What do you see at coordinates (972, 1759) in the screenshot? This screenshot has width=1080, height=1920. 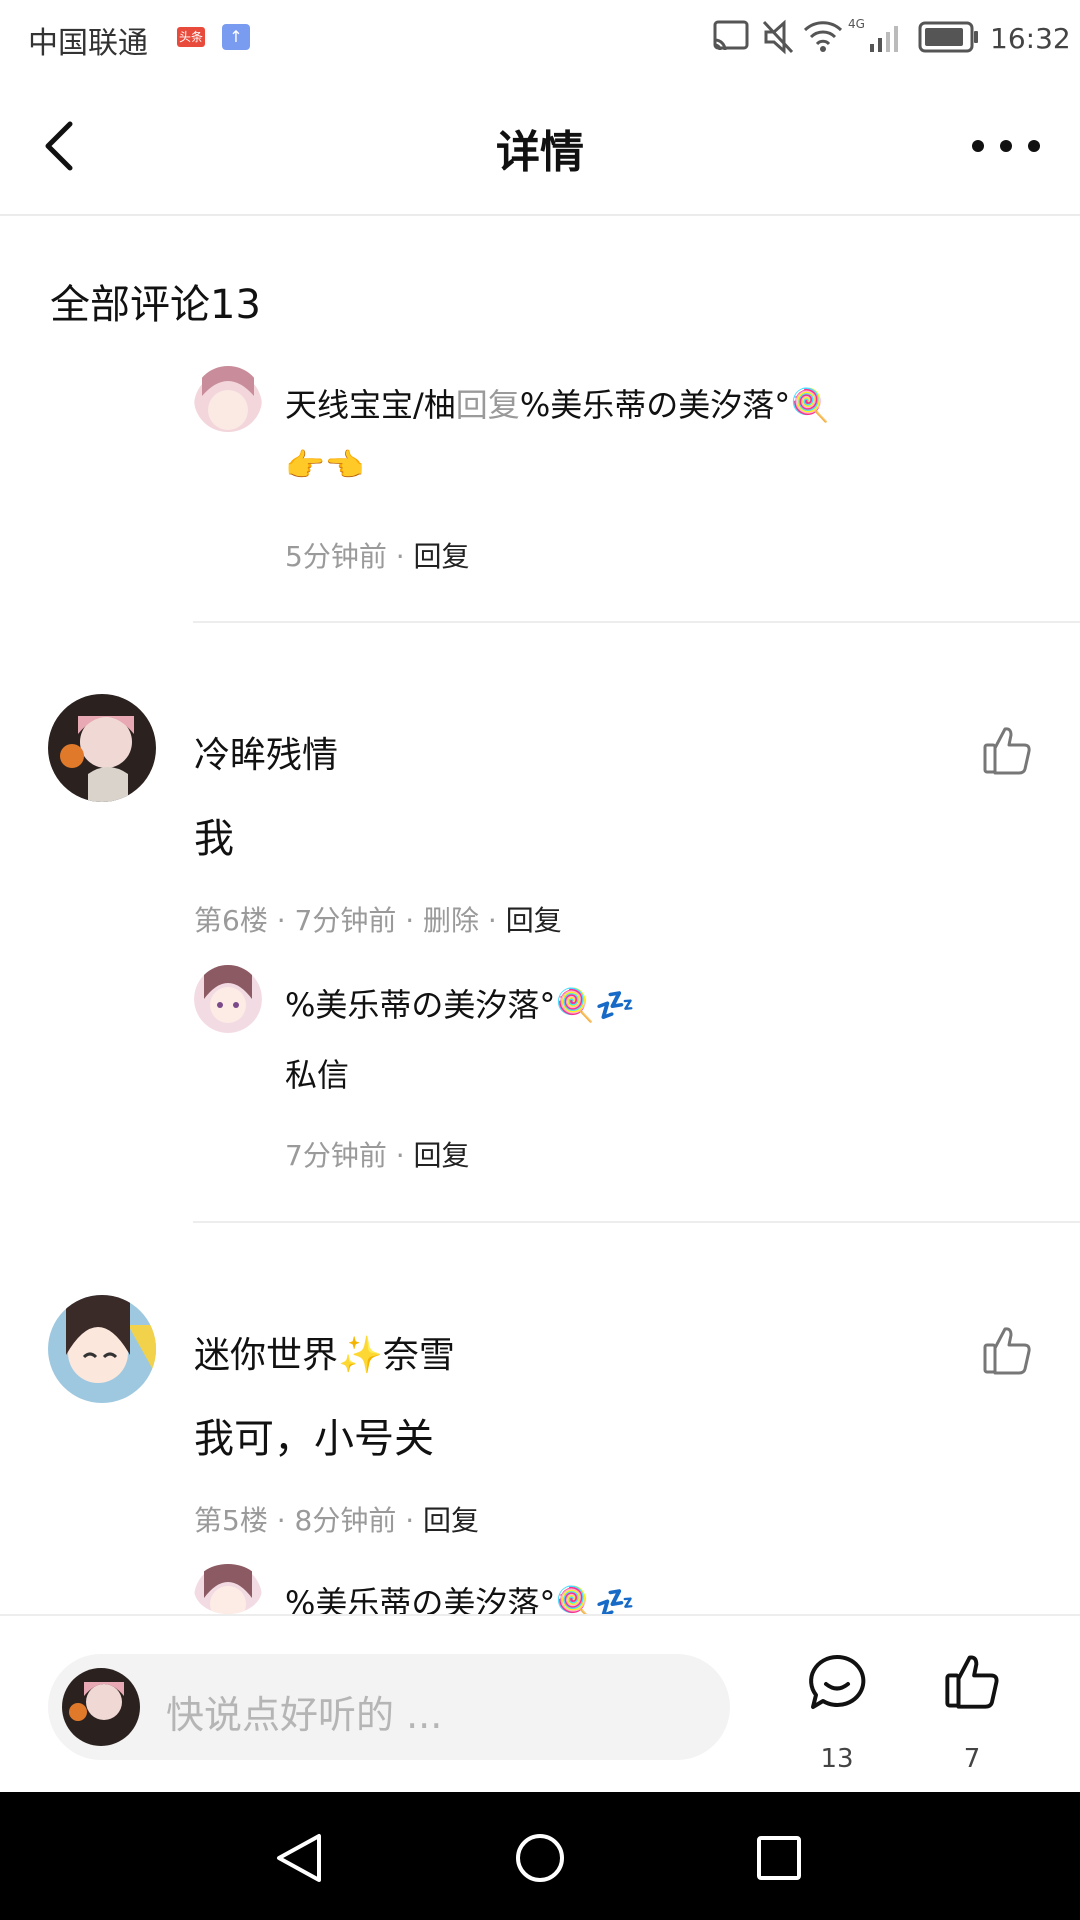 I see `like-count: 7` at bounding box center [972, 1759].